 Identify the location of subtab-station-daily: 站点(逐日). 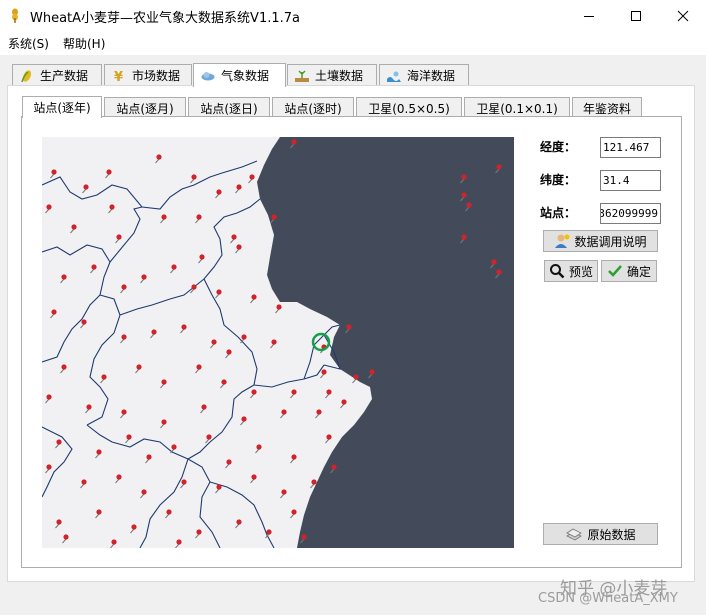
(229, 107).